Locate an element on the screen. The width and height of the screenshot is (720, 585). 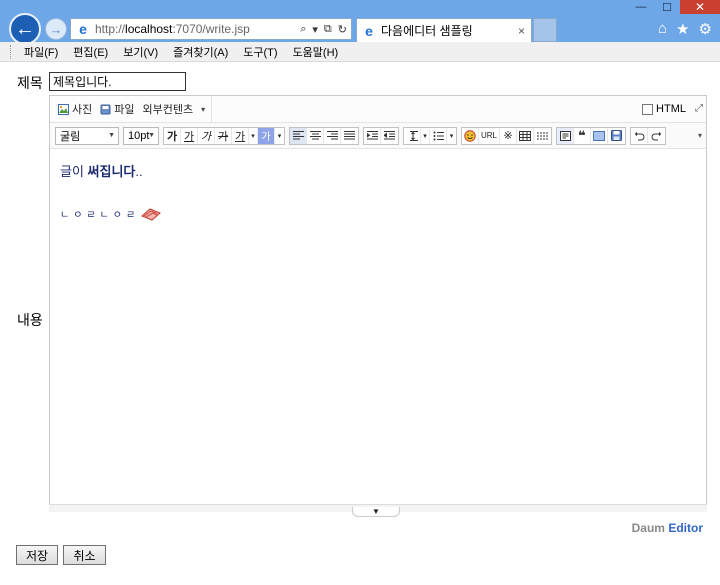
close-tab-icon: × is located at coordinates (521, 31).